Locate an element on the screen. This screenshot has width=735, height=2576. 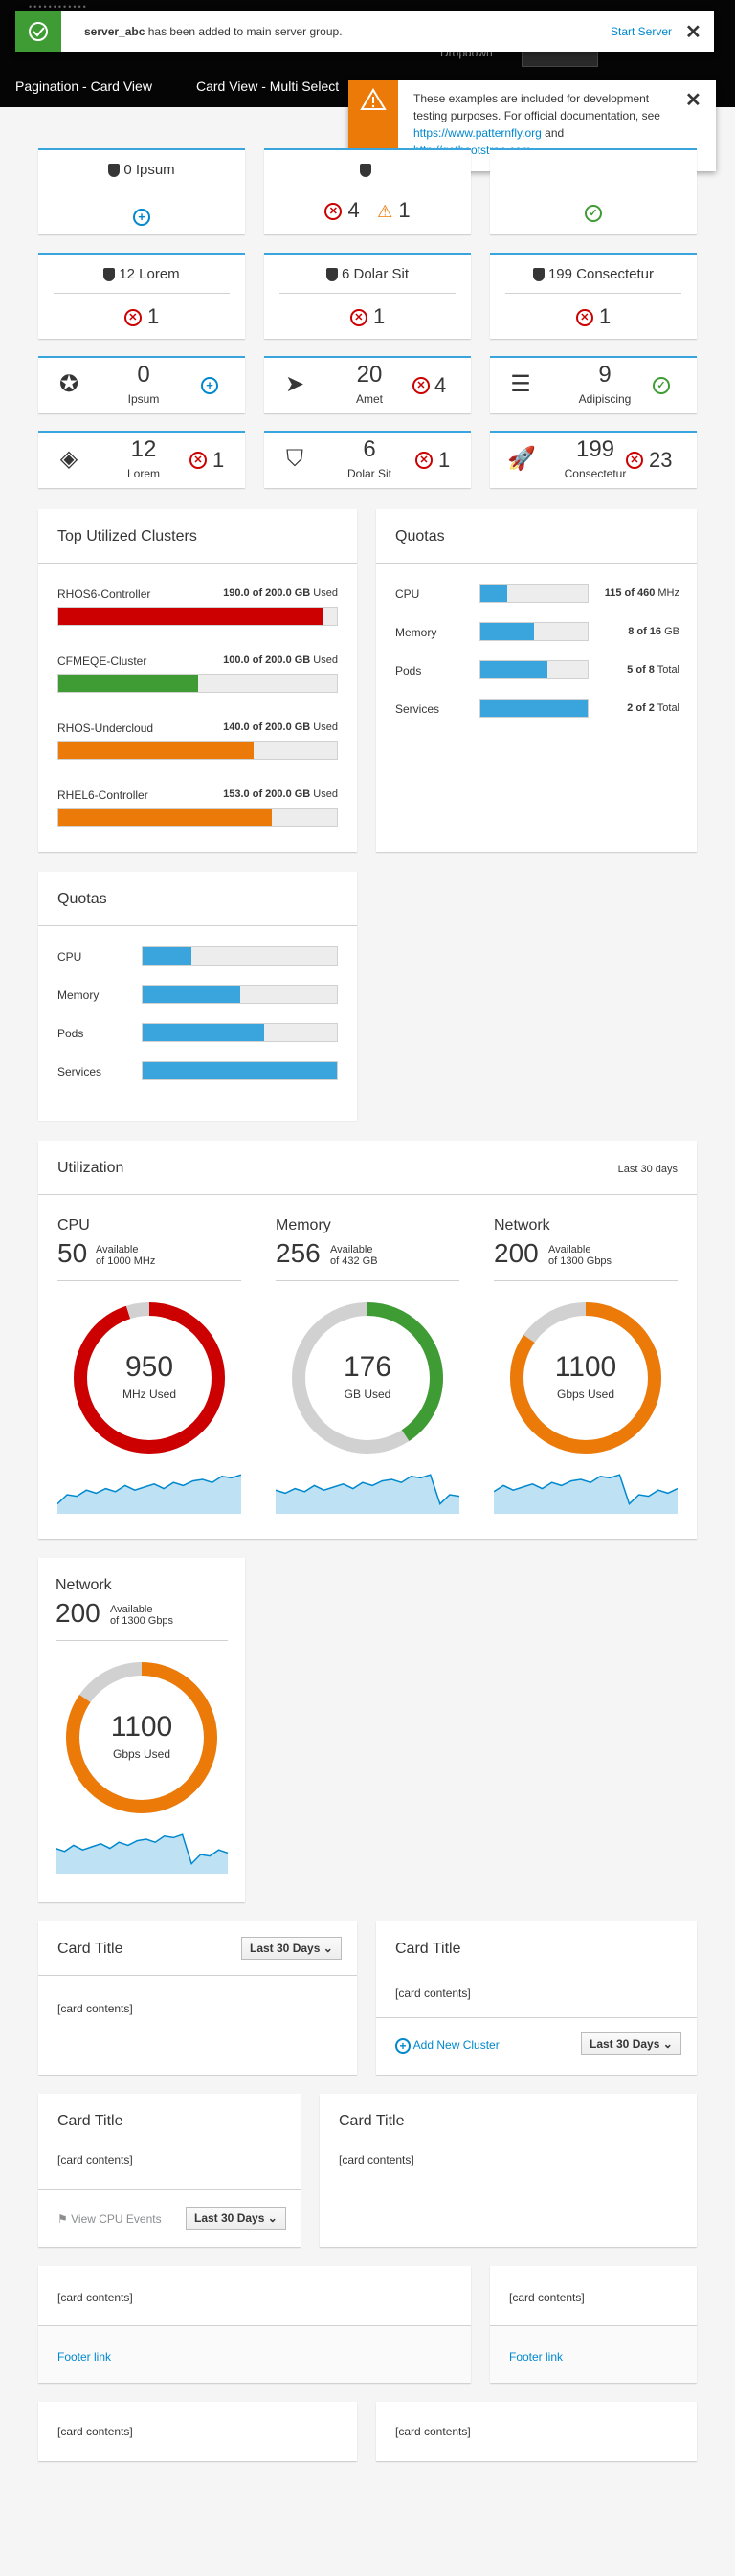
cubes-icon: ◈ is located at coordinates (68, 459).